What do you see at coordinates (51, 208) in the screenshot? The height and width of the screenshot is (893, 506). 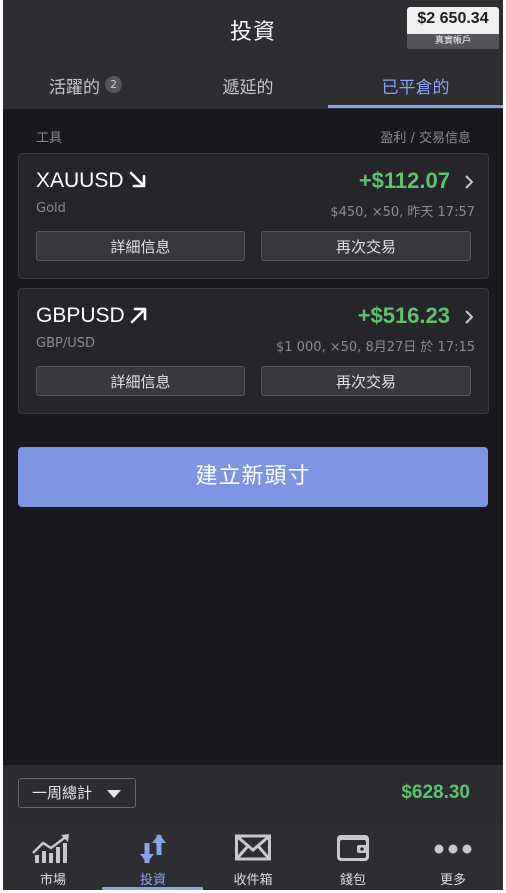 I see `instrument-name: Gold` at bounding box center [51, 208].